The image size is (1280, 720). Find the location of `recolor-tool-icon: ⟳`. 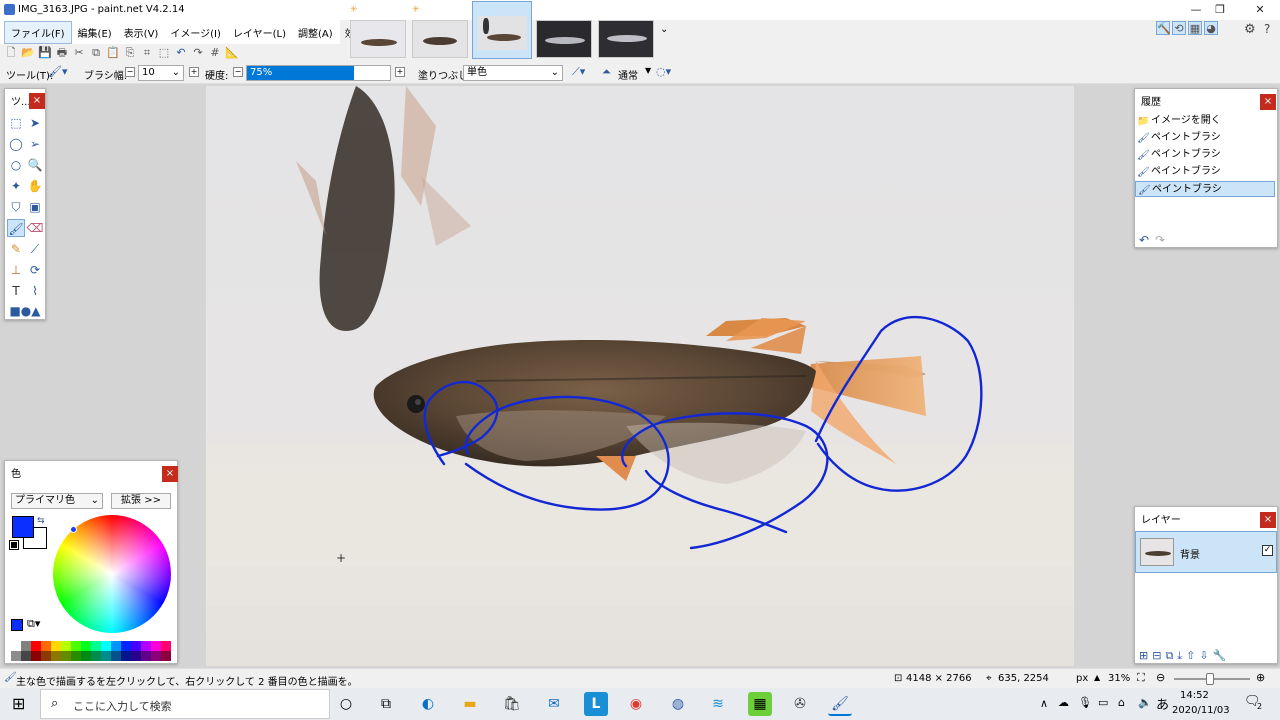

recolor-tool-icon: ⟳ is located at coordinates (35, 270).